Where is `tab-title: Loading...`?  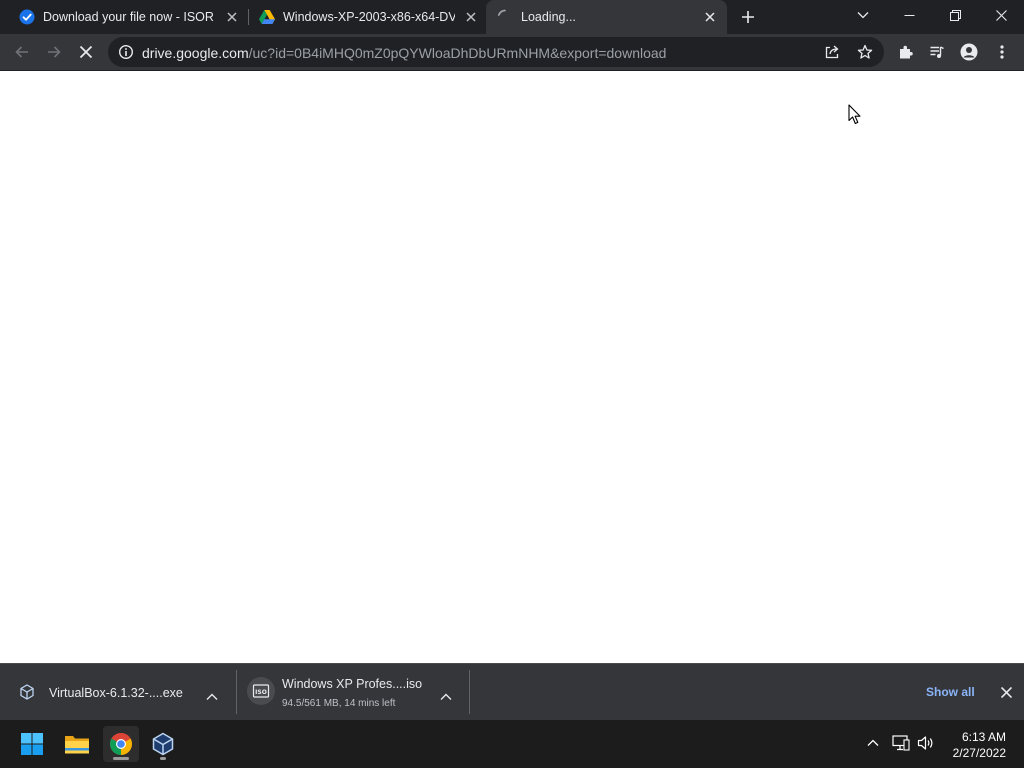
tab-title: Loading... is located at coordinates (548, 17).